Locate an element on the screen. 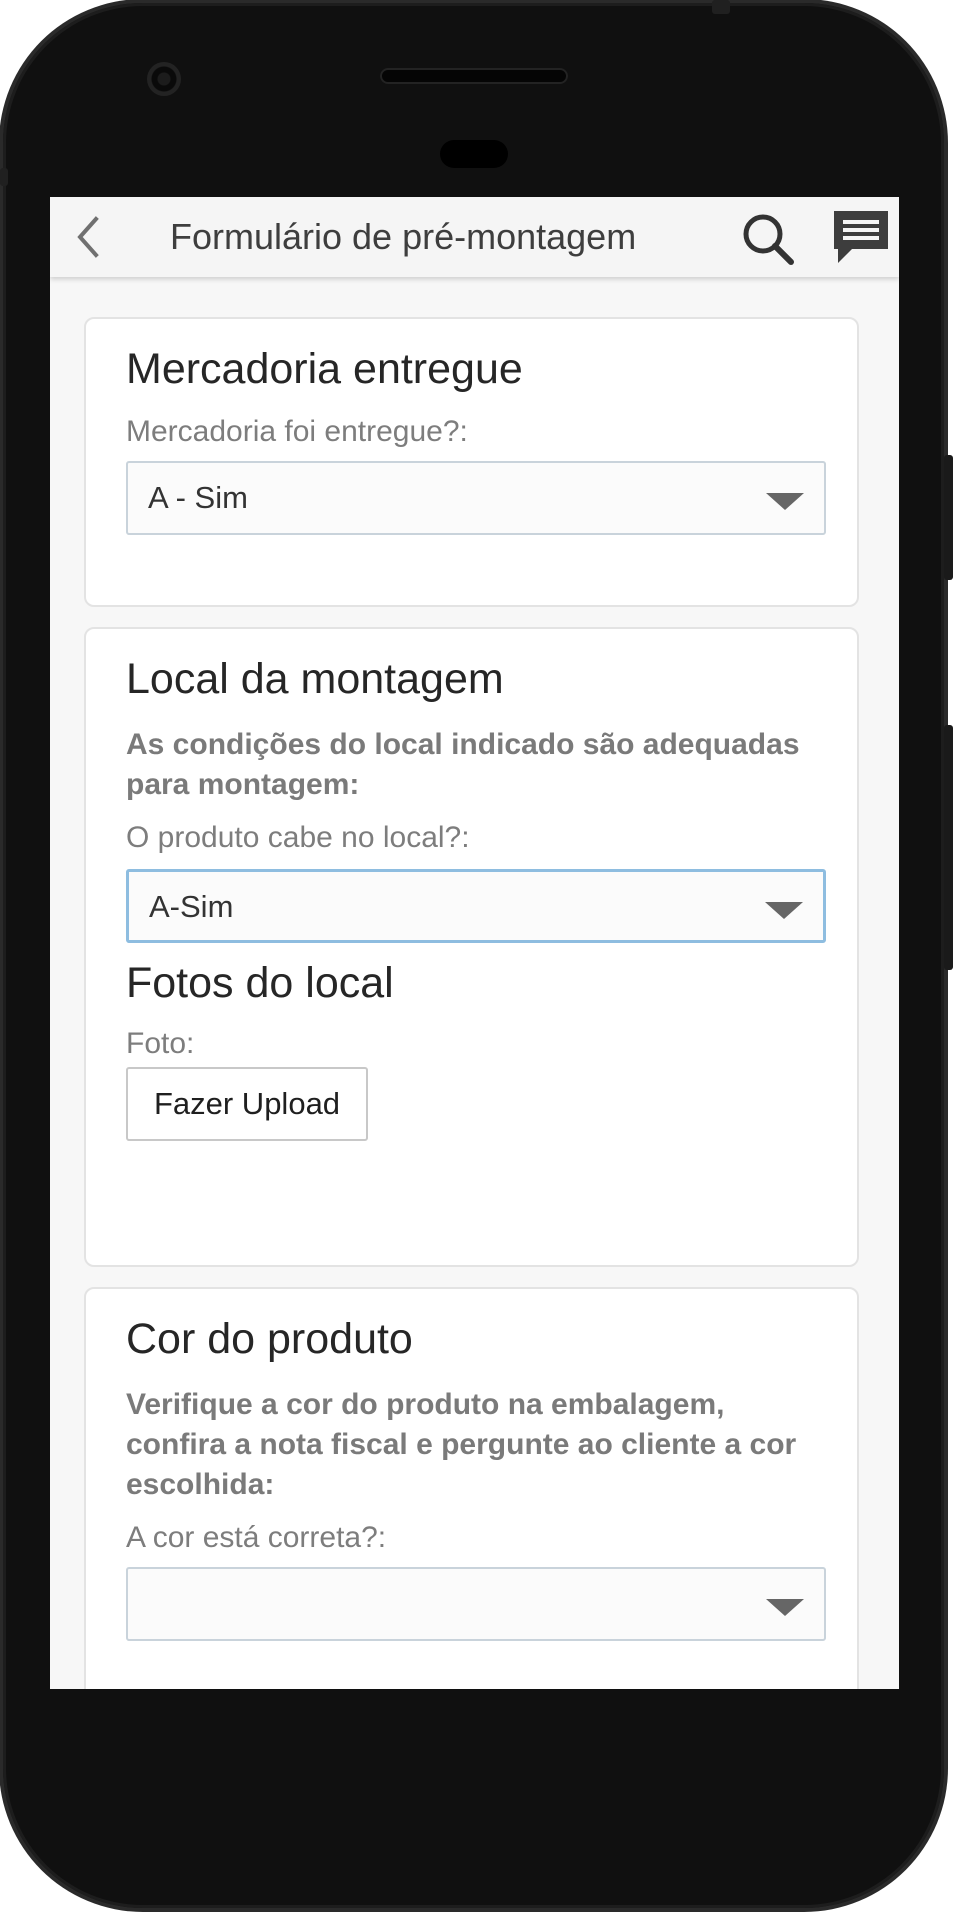  field-label: A cor está correta?: is located at coordinates (256, 1537).